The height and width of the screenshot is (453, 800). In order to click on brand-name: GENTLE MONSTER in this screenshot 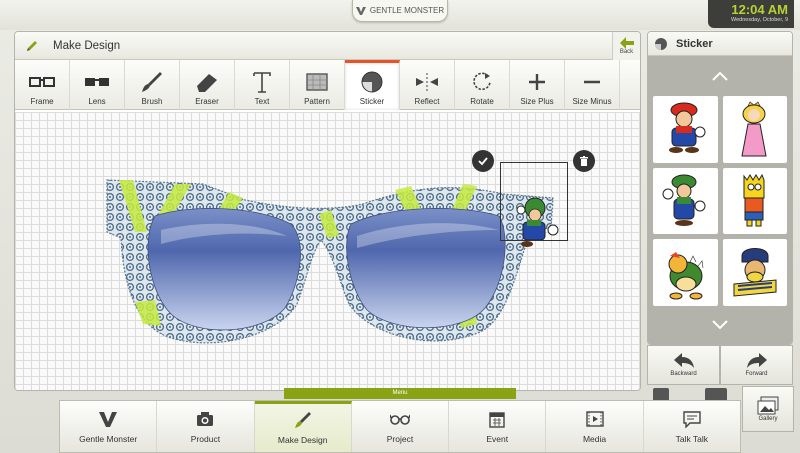, I will do `click(407, 10)`.